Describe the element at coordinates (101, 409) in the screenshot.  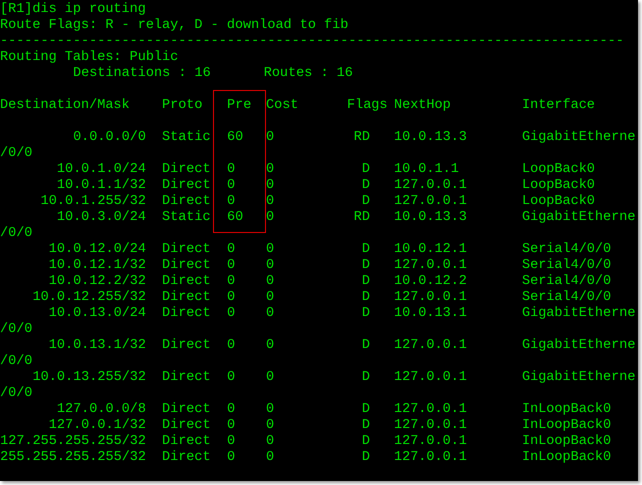
I see `destination-cell: 127.0.0.0/8` at that location.